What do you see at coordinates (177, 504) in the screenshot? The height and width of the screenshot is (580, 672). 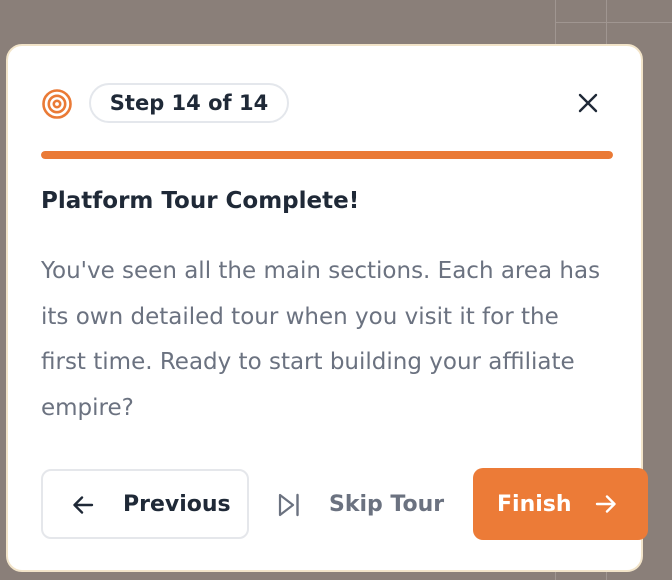 I see `previous-button-label: Previous` at bounding box center [177, 504].